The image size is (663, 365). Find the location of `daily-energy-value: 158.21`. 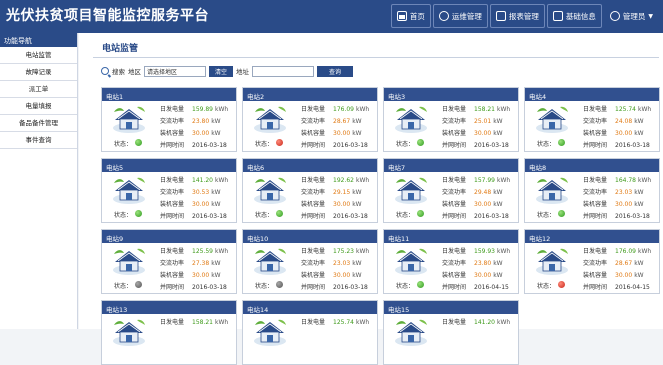

daily-energy-value: 158.21 is located at coordinates (202, 322).